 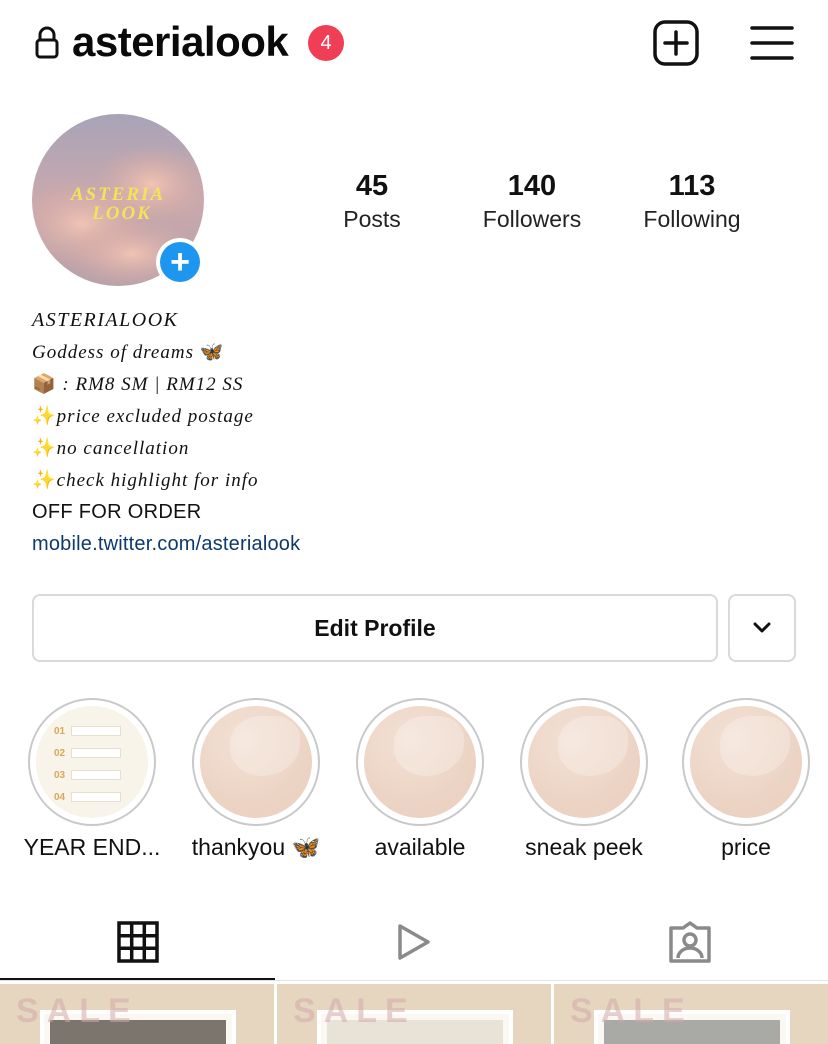 What do you see at coordinates (180, 42) in the screenshot?
I see `account-username: asterialook` at bounding box center [180, 42].